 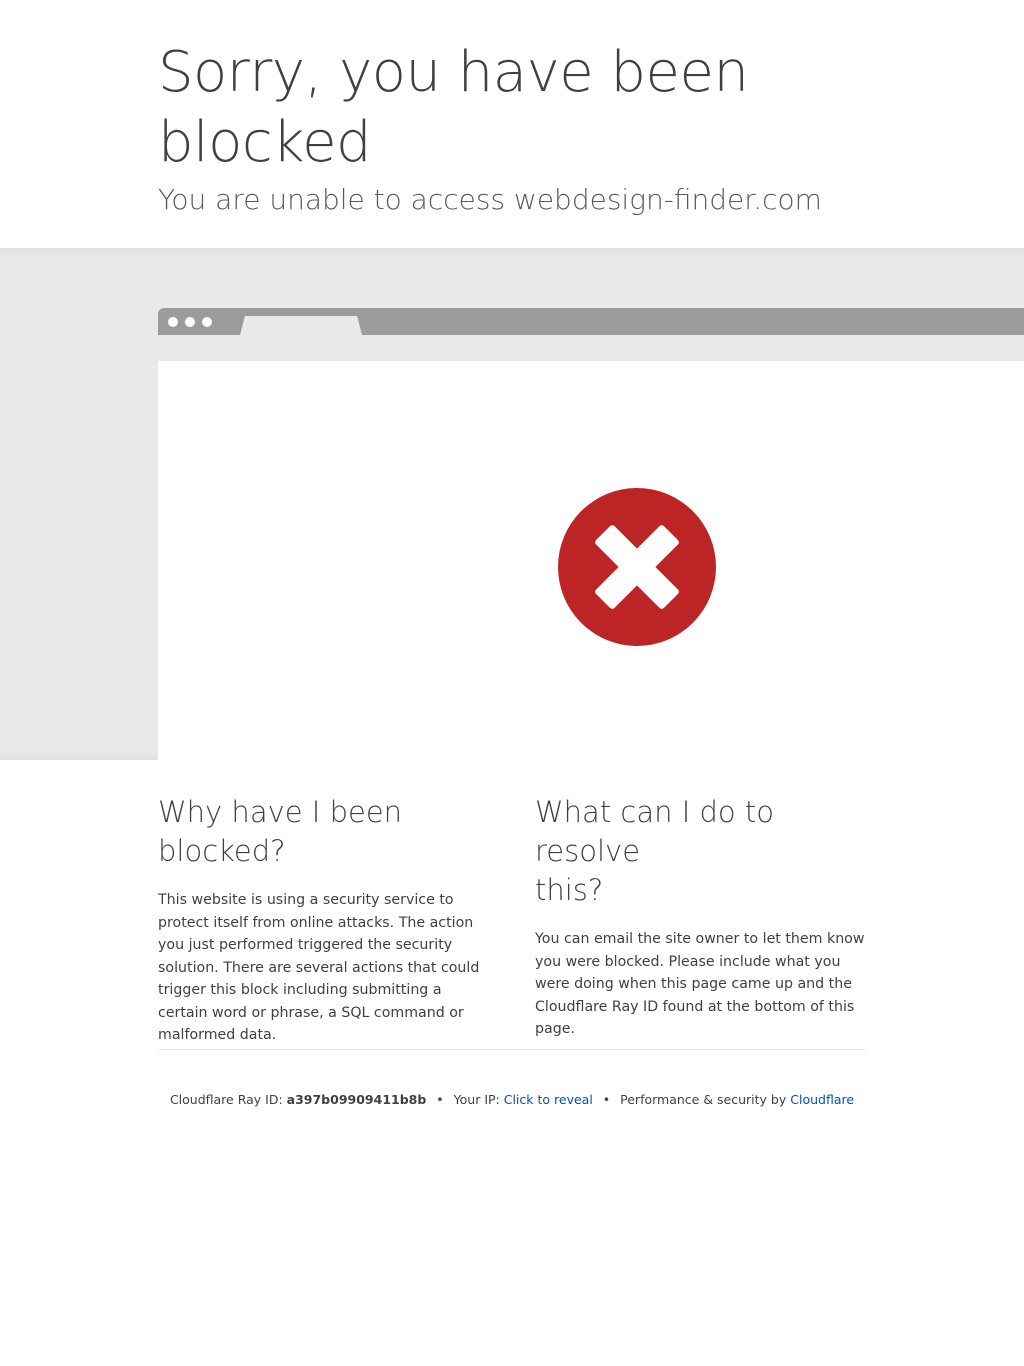 What do you see at coordinates (301, 325) in the screenshot?
I see `browser-tab-shape` at bounding box center [301, 325].